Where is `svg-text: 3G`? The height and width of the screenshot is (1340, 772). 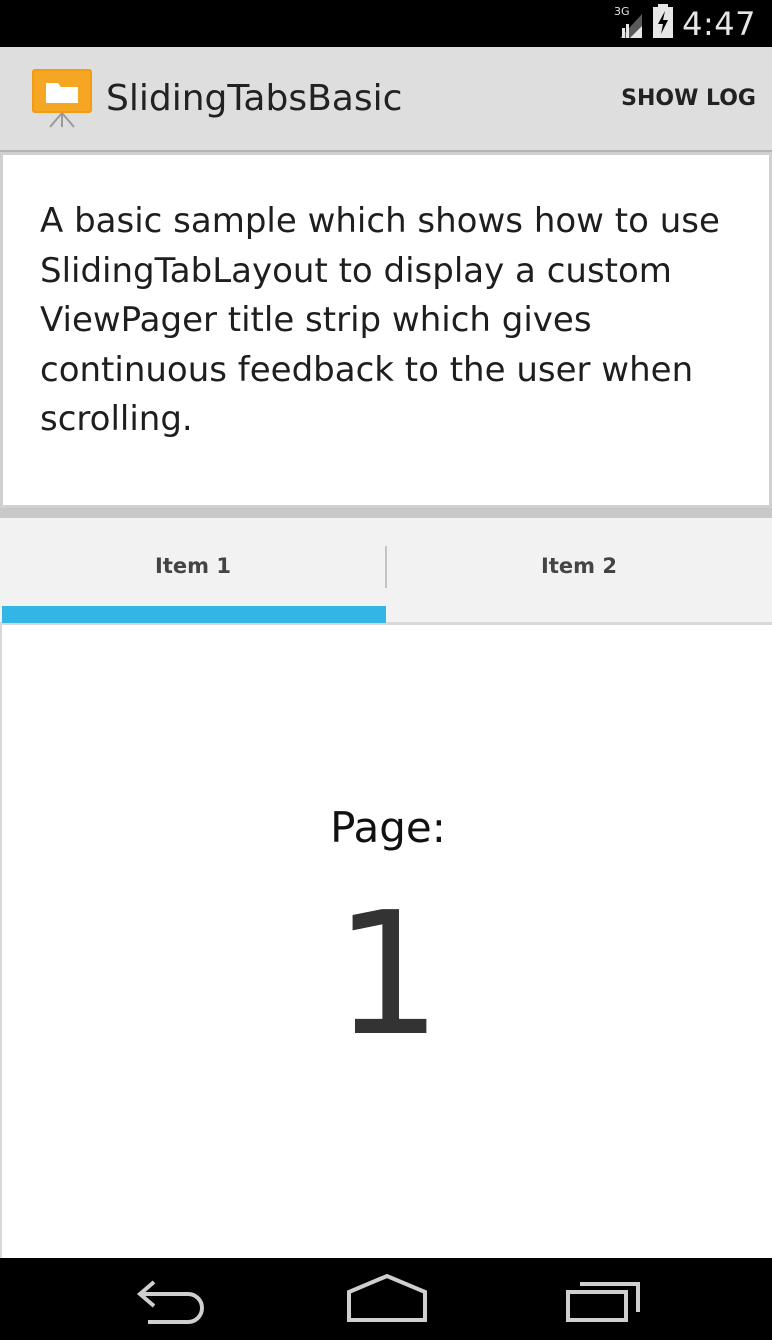 svg-text: 3G is located at coordinates (622, 11).